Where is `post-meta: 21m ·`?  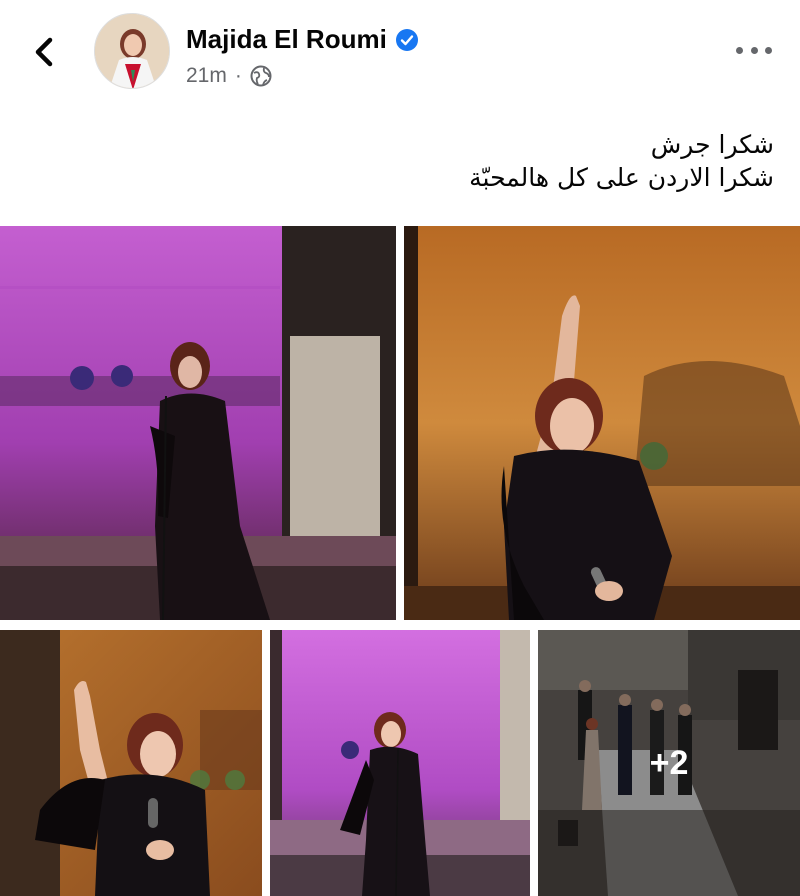
post-meta: 21m · is located at coordinates (229, 76).